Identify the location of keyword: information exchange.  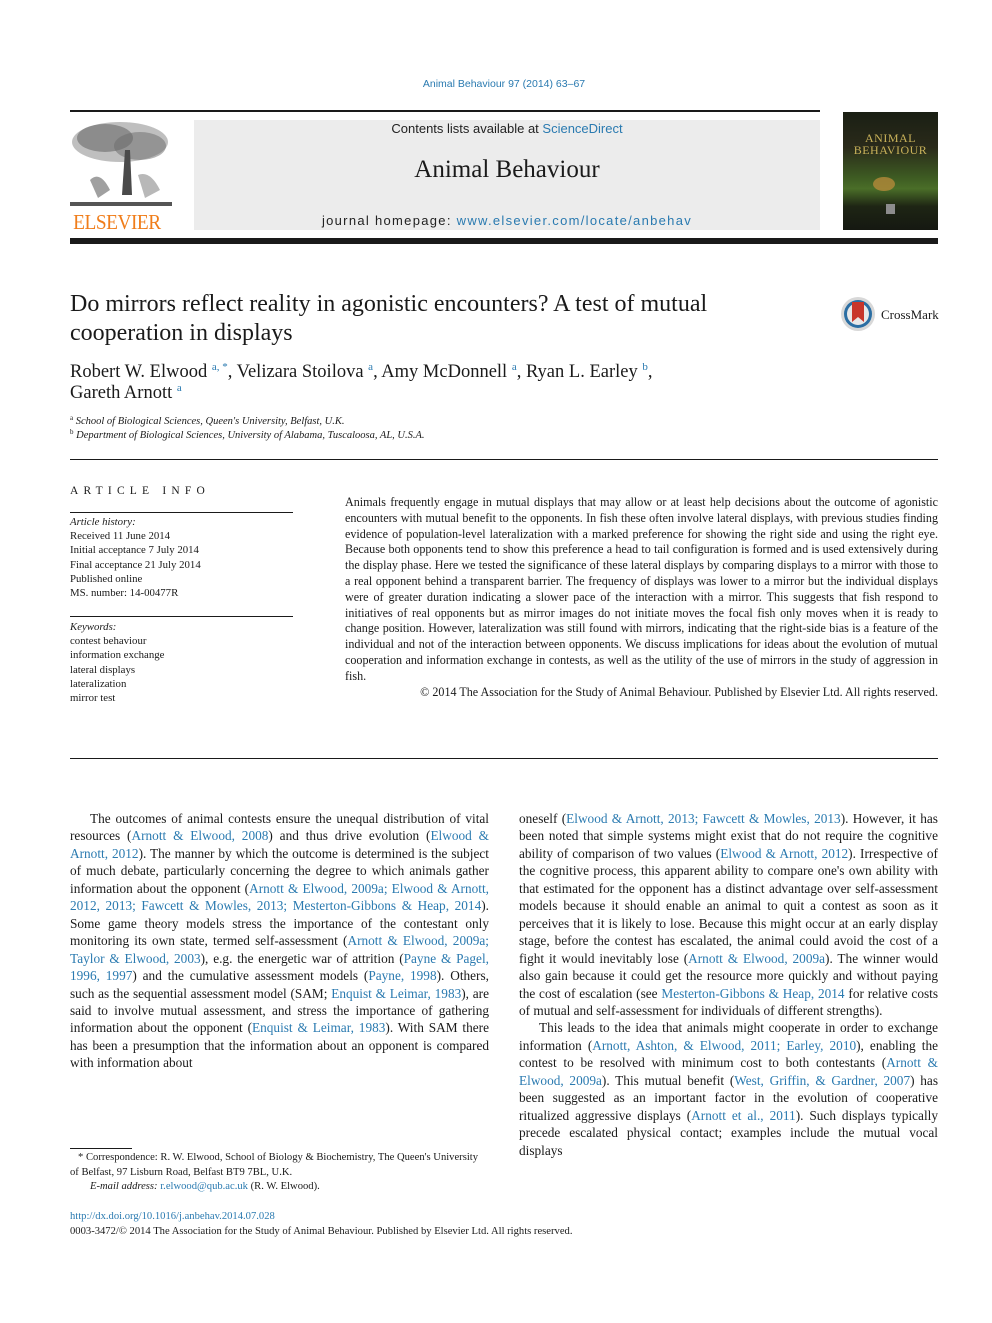
(117, 655).